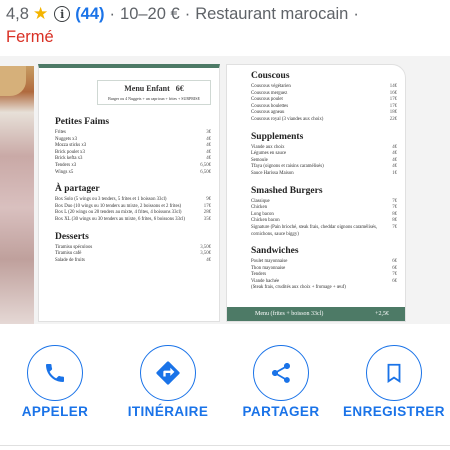  I want to click on menu-item-name: Semoule, so click(259, 160).